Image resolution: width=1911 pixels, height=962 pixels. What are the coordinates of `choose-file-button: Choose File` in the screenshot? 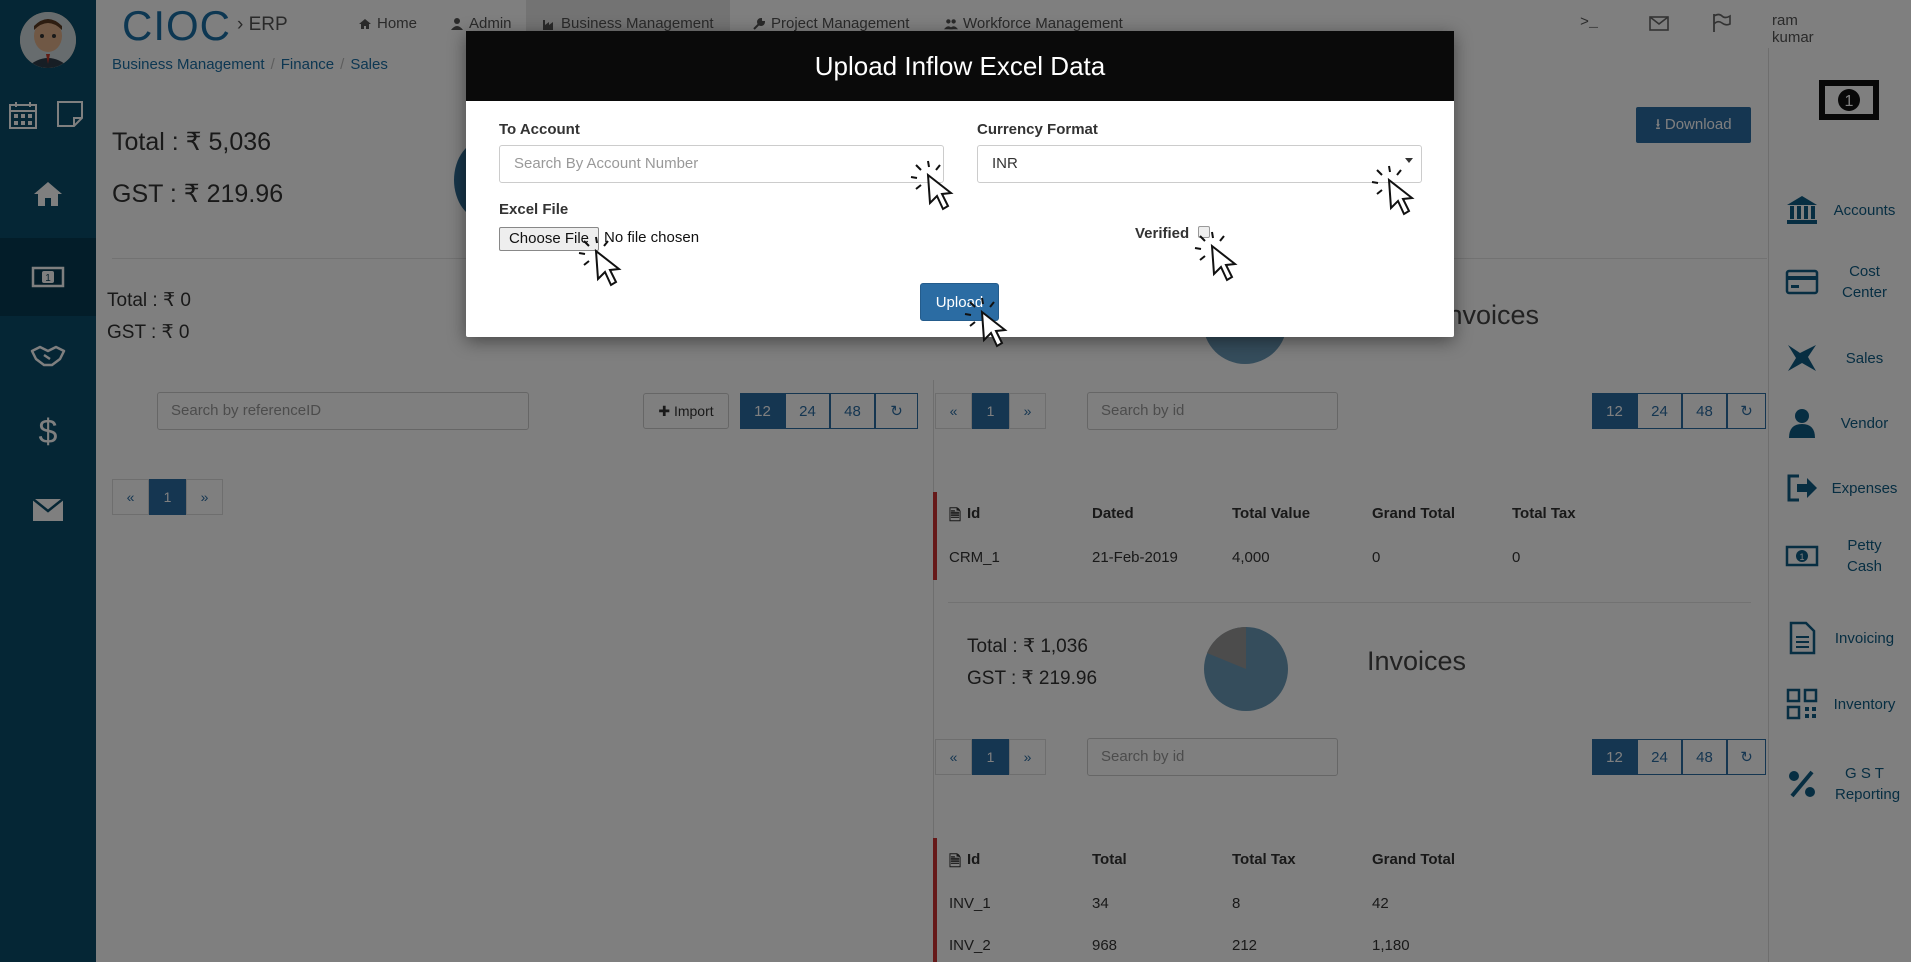 It's located at (549, 239).